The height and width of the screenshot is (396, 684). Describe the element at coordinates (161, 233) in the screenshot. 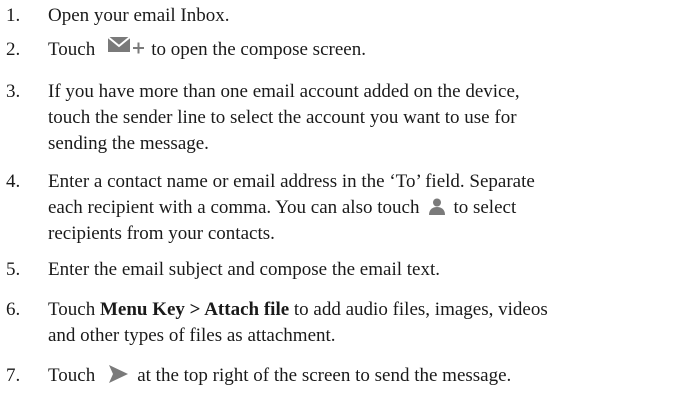

I see `step-text-line: recipients from your contacts.` at that location.